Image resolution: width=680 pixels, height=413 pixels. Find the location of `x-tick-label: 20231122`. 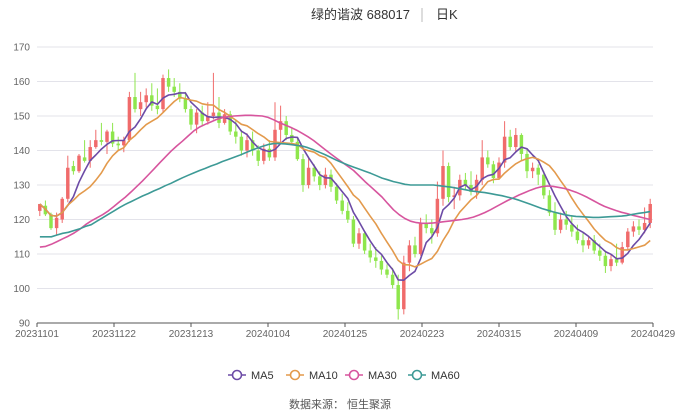

x-tick-label: 20231122 is located at coordinates (114, 334).